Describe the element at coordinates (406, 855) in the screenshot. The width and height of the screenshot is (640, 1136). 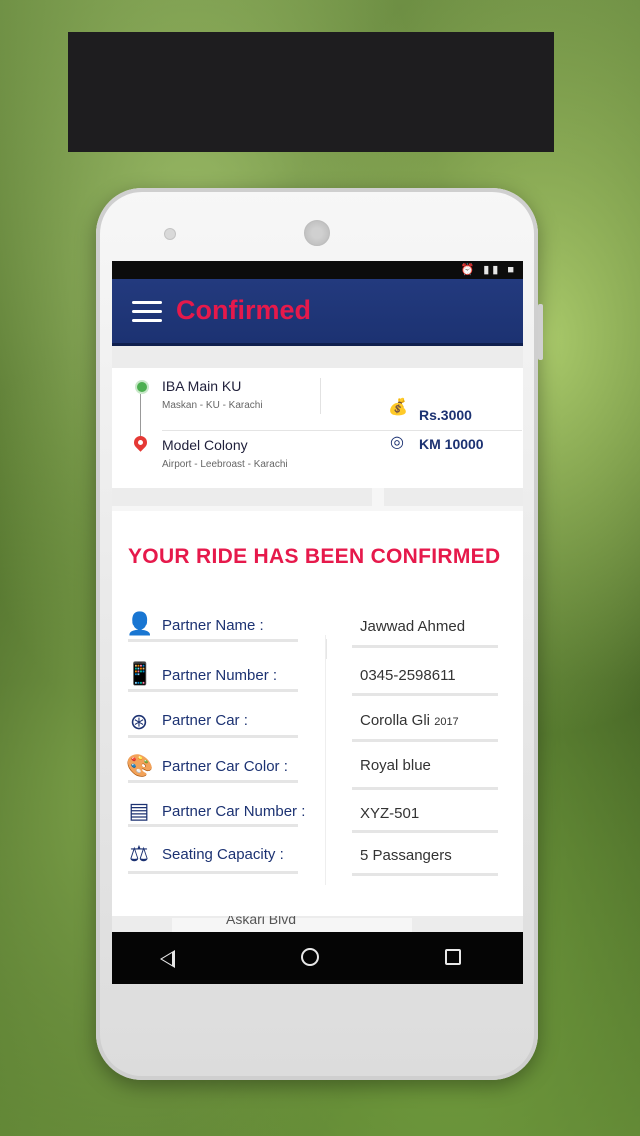
I see `seating-capacity-value: 5 Passangers` at that location.